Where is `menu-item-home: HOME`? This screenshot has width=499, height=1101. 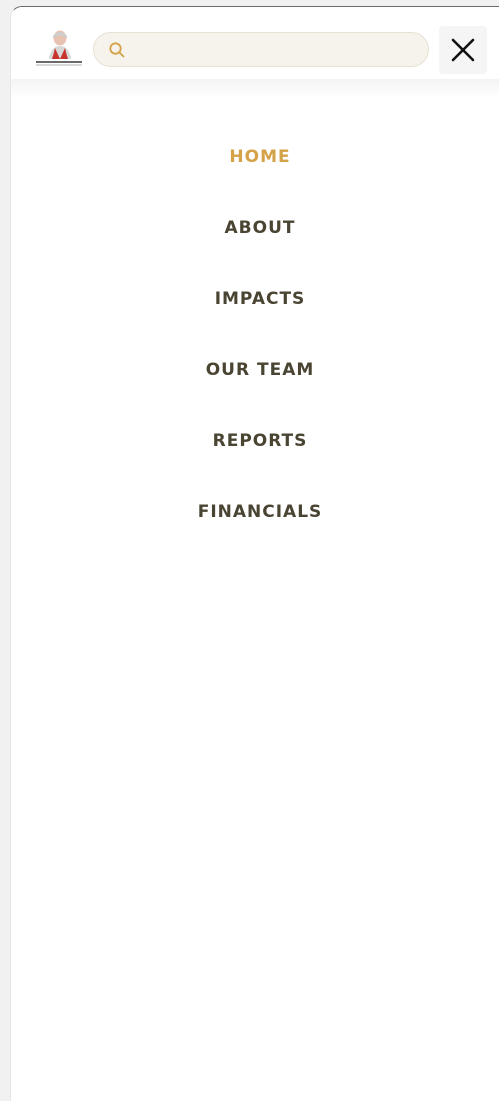 menu-item-home: HOME is located at coordinates (255, 157).